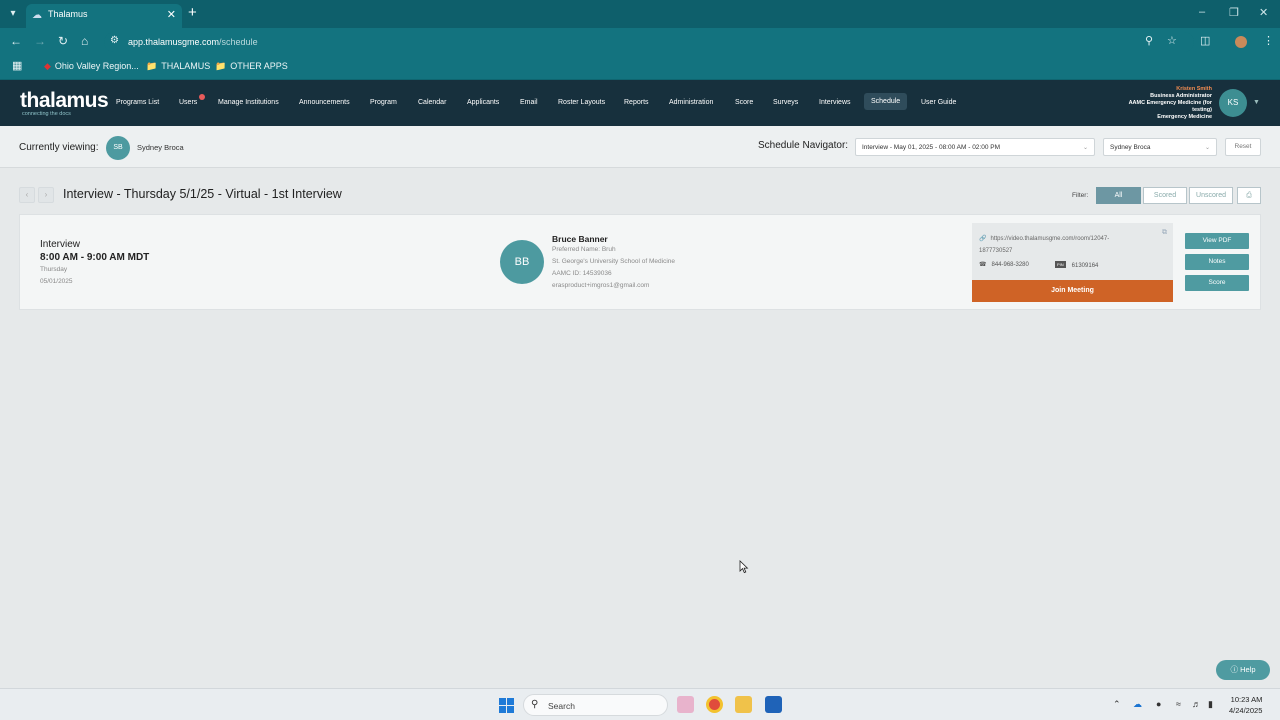 This screenshot has height=720, width=1280. Describe the element at coordinates (1205, 40) in the screenshot. I see `extensions-icon: ◫` at that location.